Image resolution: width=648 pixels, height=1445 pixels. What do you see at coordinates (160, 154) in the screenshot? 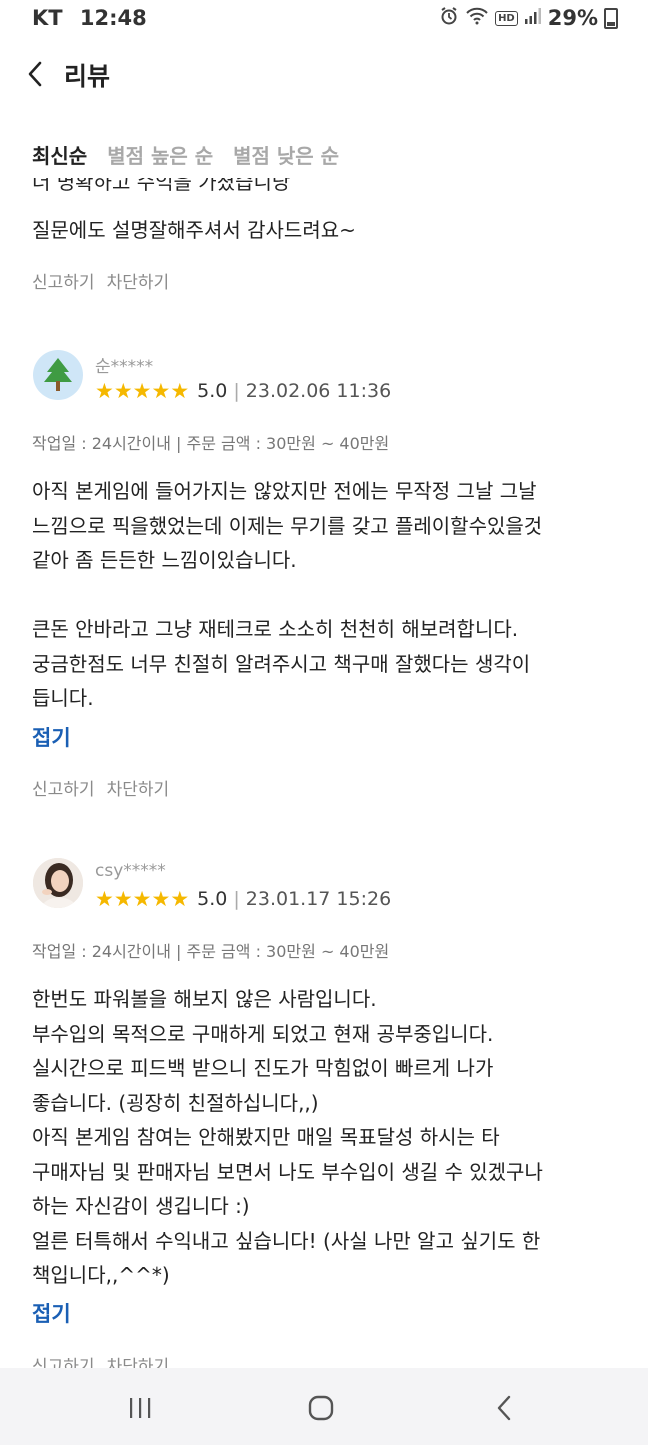
I see `sort-tab-rating-high: 별점 높은 순` at bounding box center [160, 154].